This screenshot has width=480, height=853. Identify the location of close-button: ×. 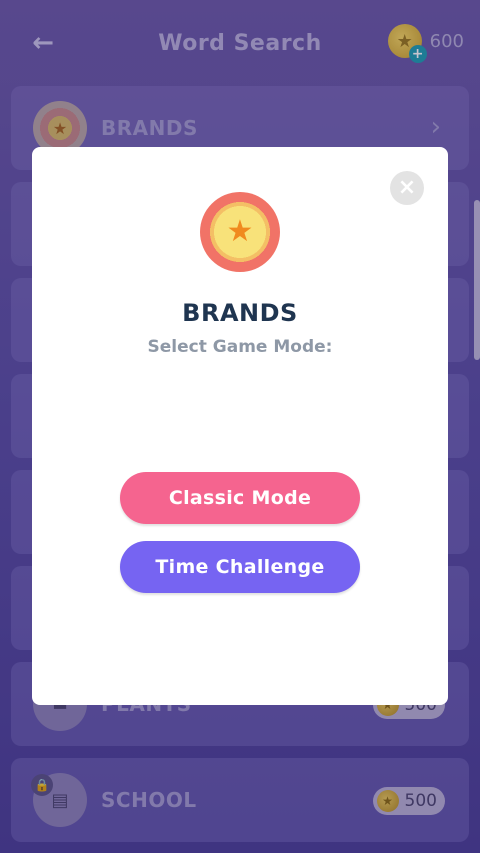
(407, 188).